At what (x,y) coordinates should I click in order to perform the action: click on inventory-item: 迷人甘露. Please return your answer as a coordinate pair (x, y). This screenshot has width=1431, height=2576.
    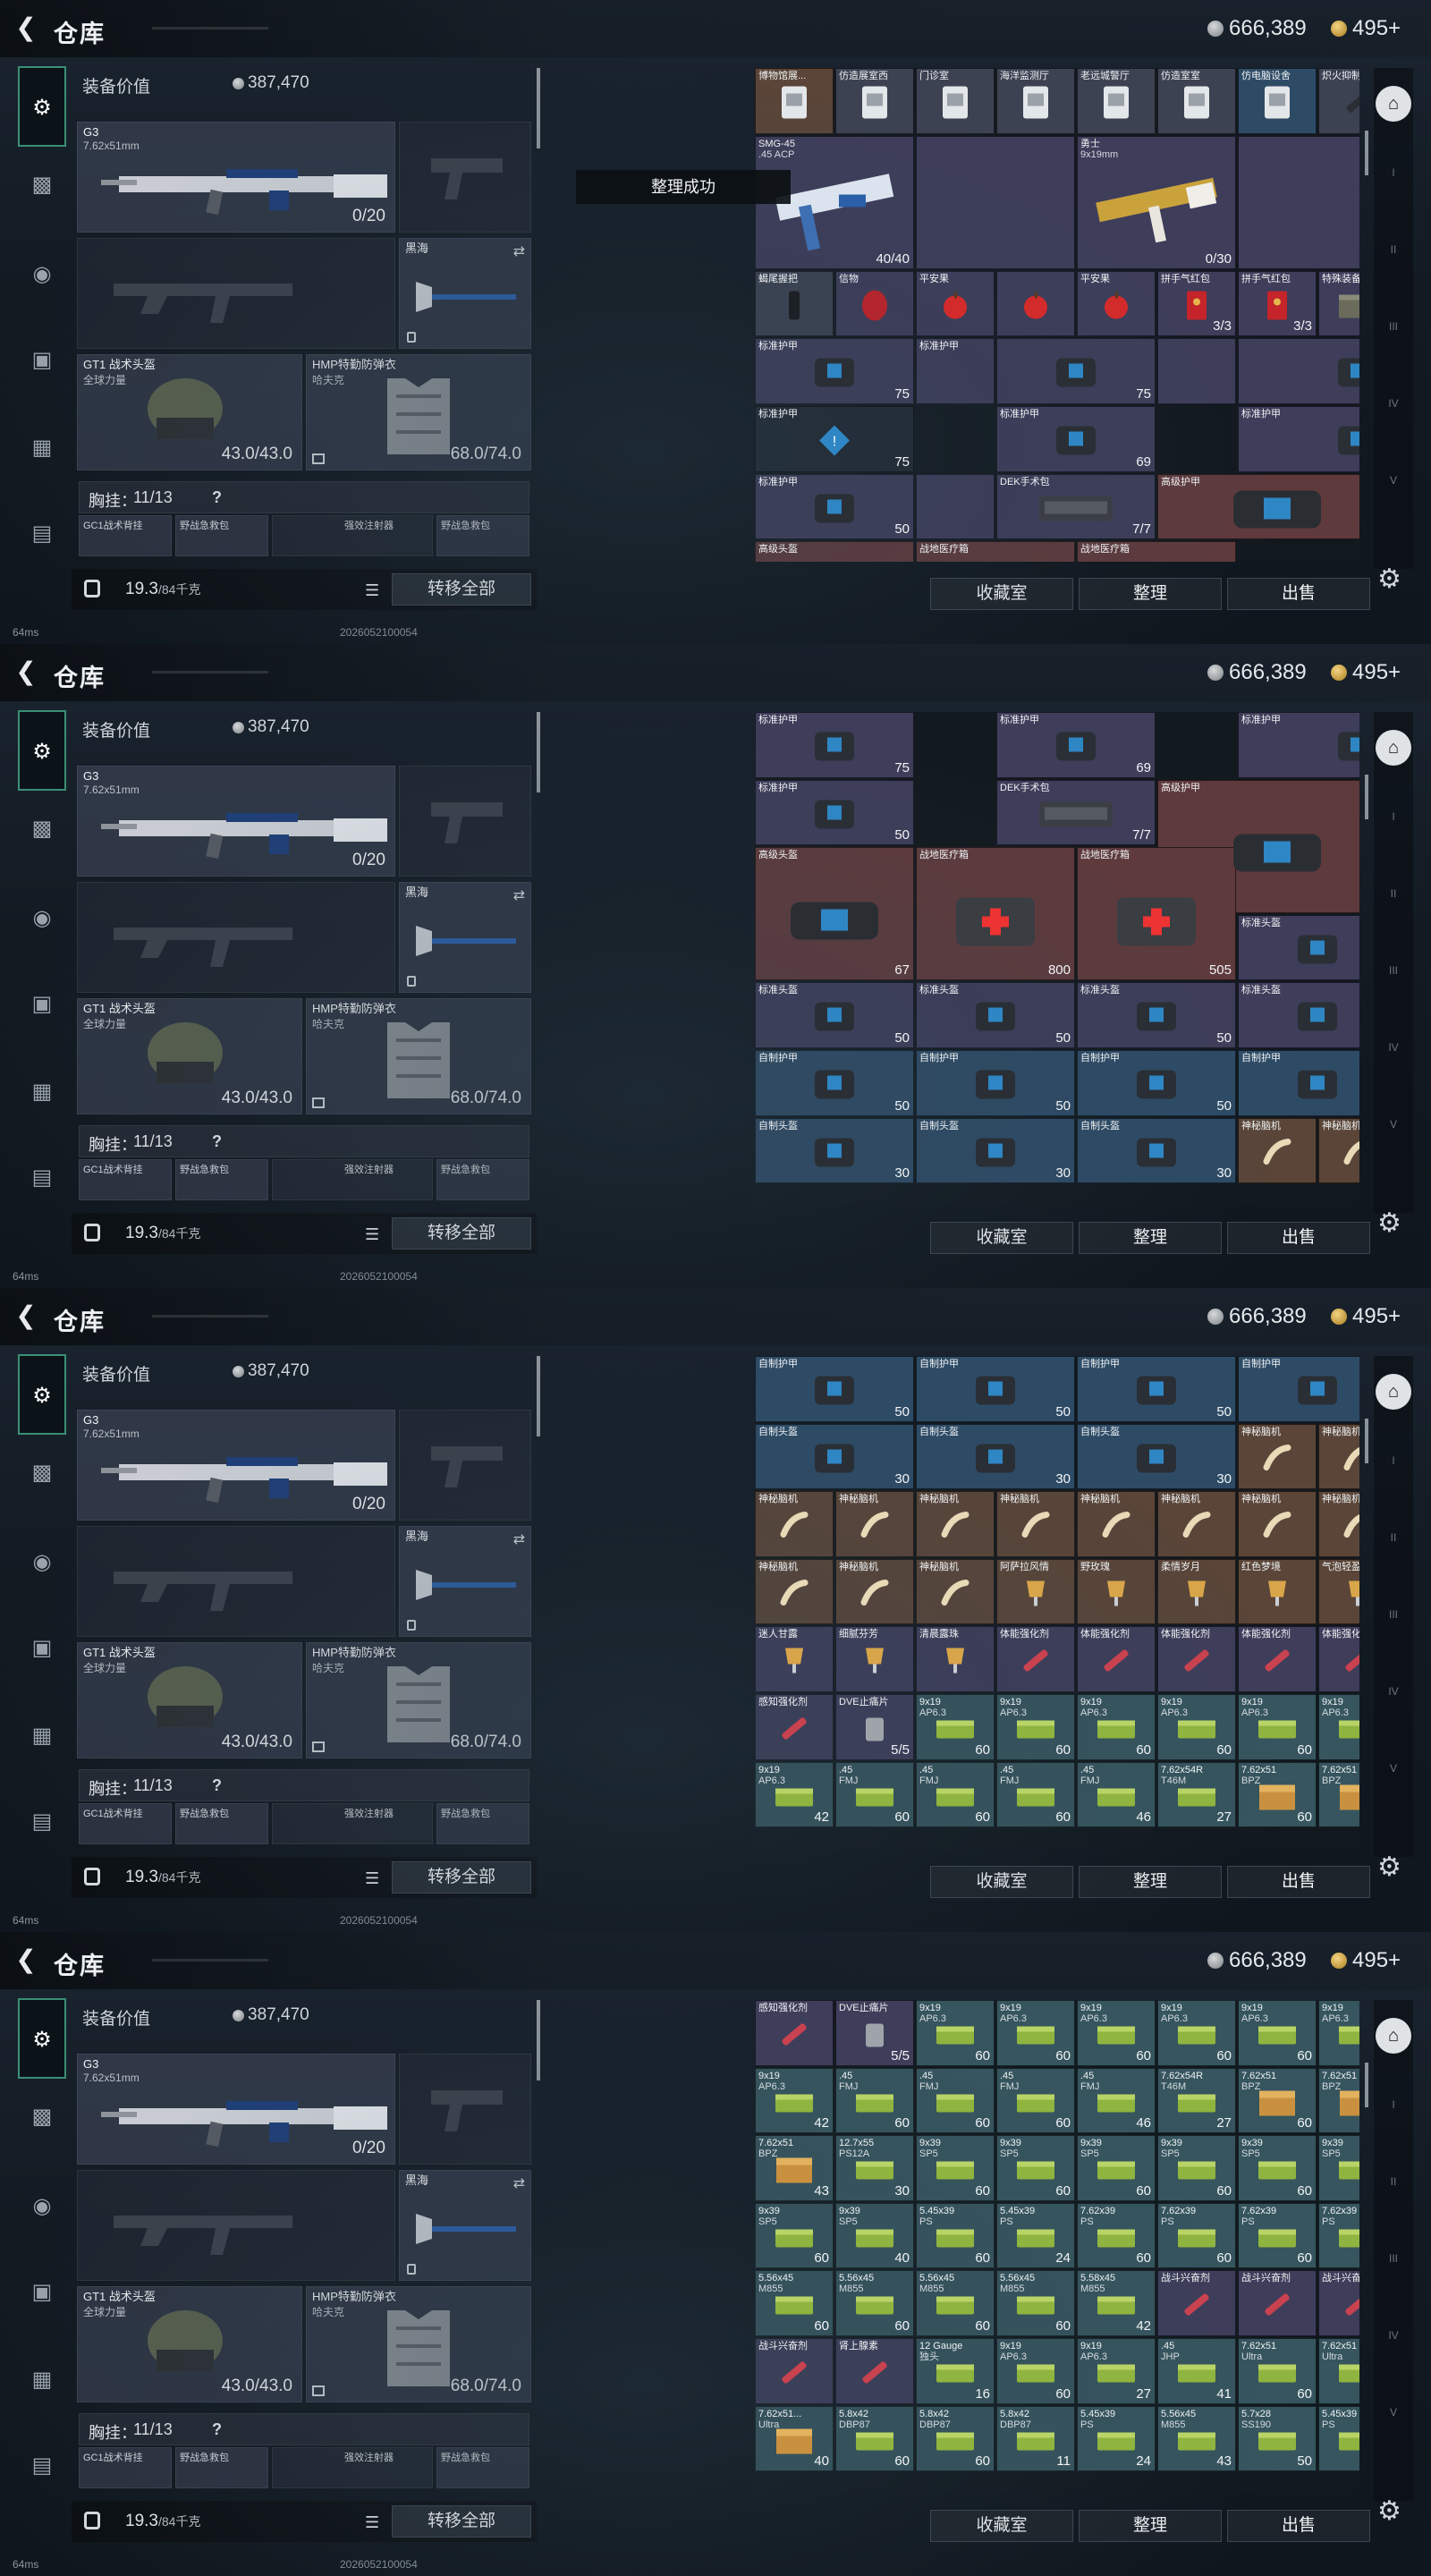
    Looking at the image, I should click on (795, 1659).